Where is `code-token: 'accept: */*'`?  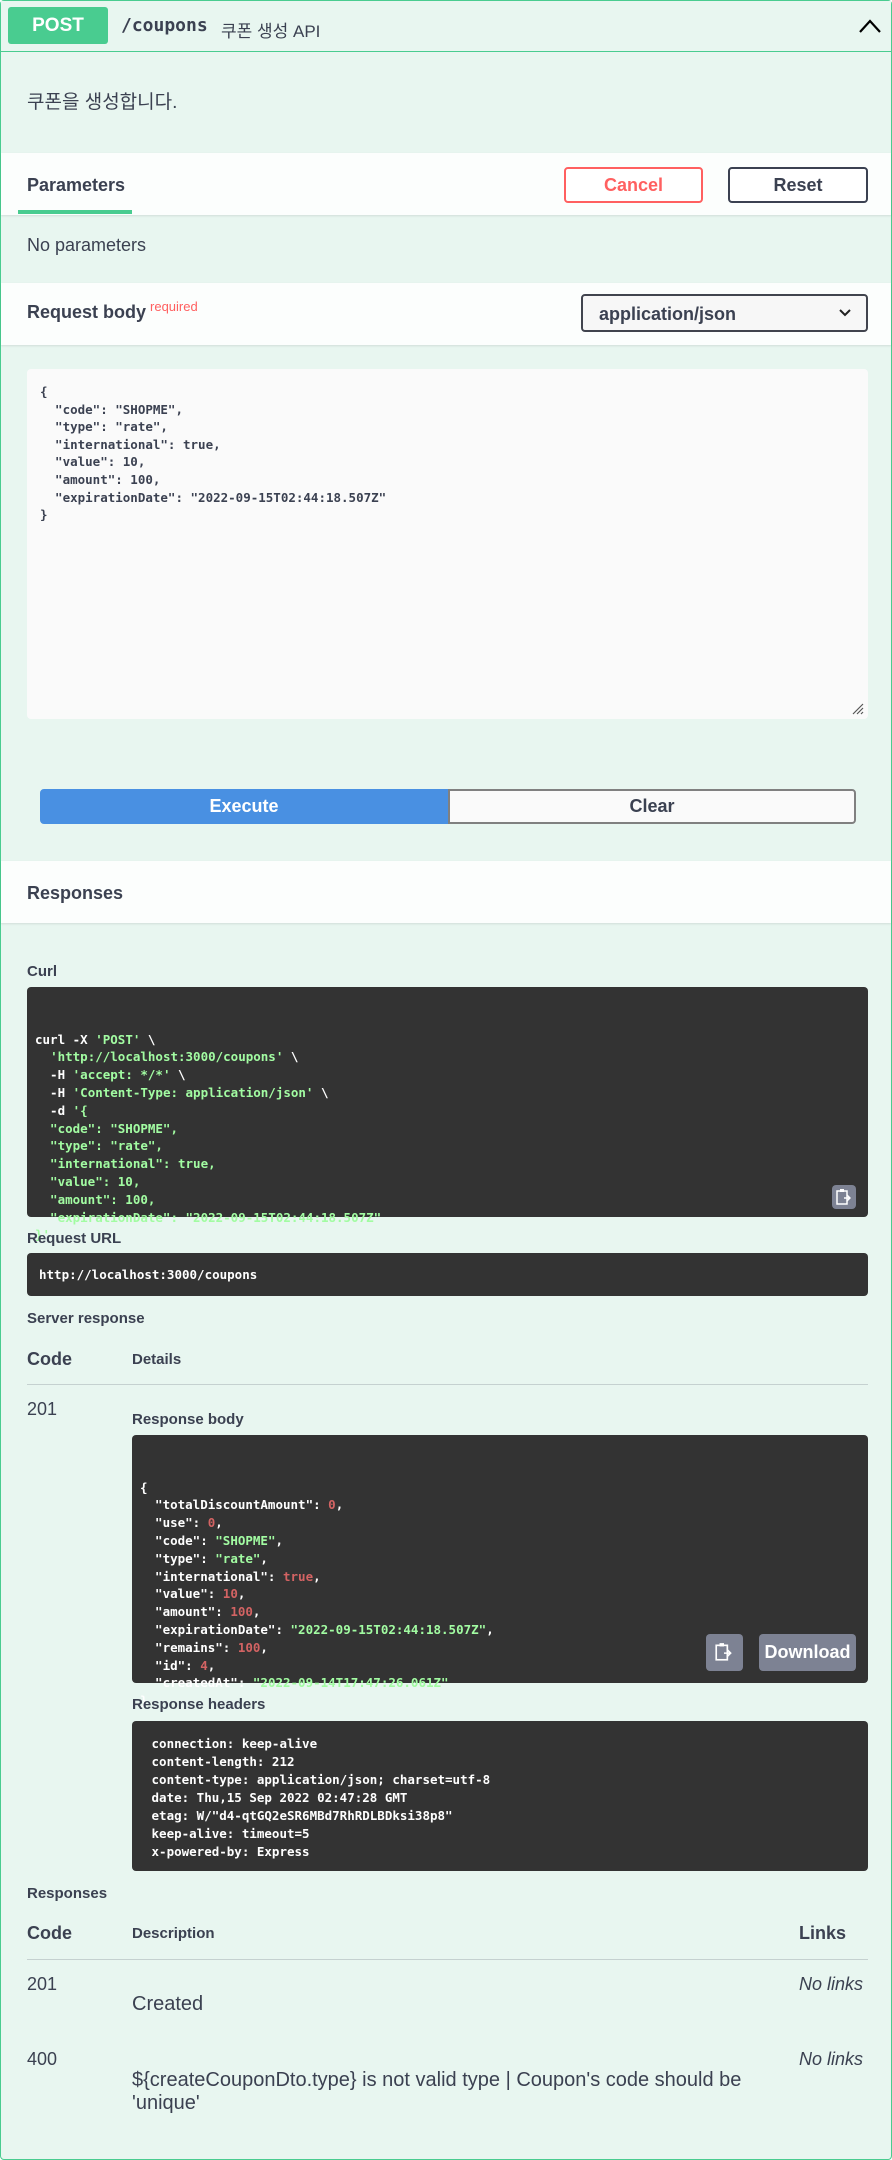 code-token: 'accept: */*' is located at coordinates (121, 1075).